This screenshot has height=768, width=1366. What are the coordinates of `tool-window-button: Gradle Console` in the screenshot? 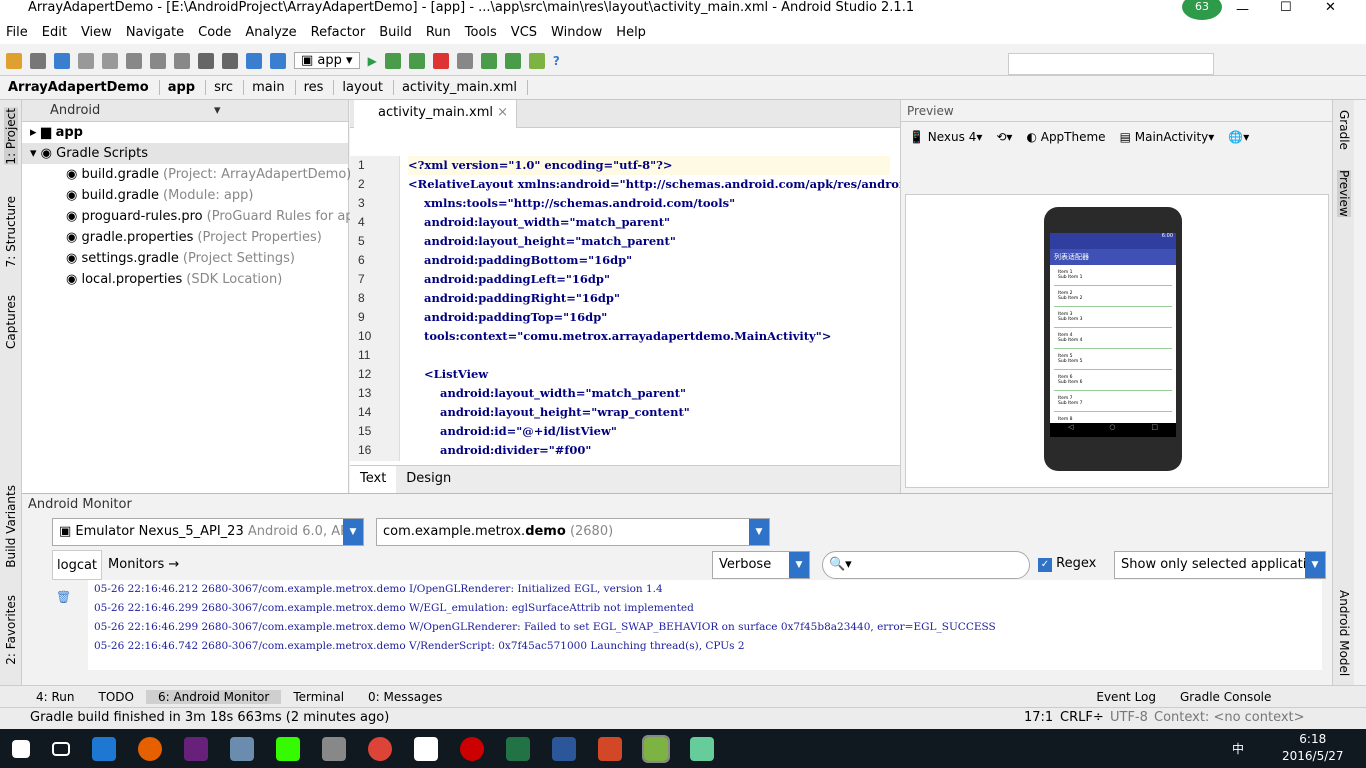 It's located at (1225, 697).